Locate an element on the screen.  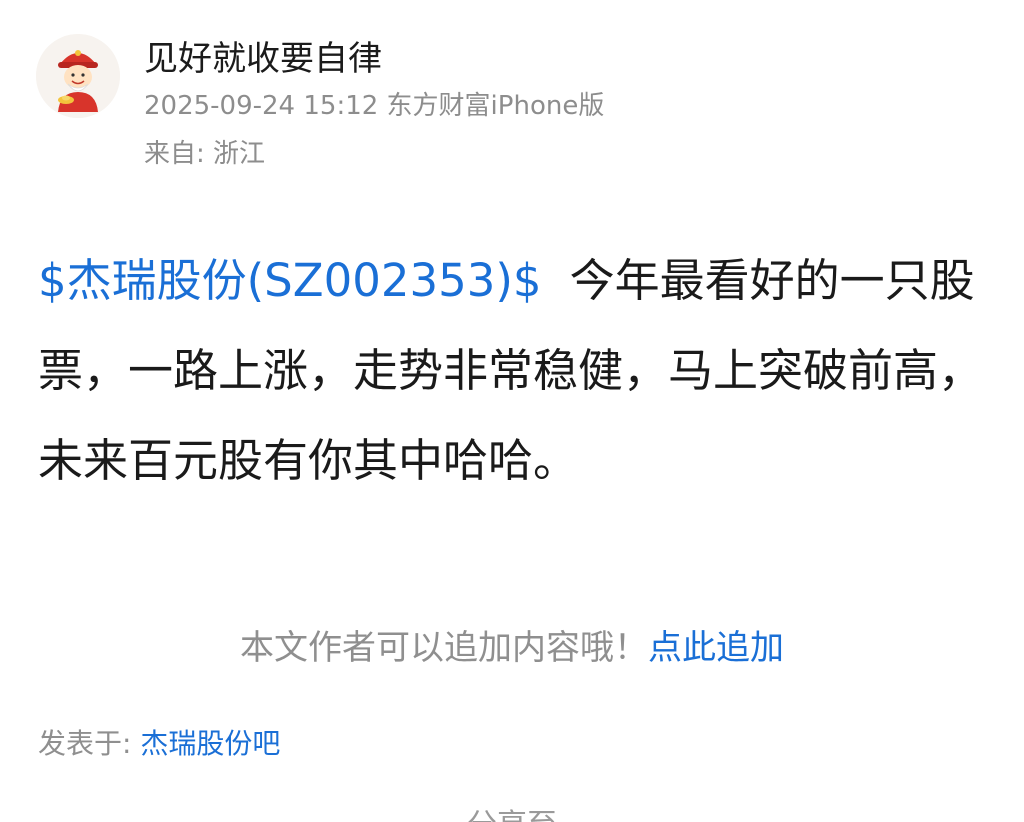
author-name: 见好就收要自律 is located at coordinates (263, 59).